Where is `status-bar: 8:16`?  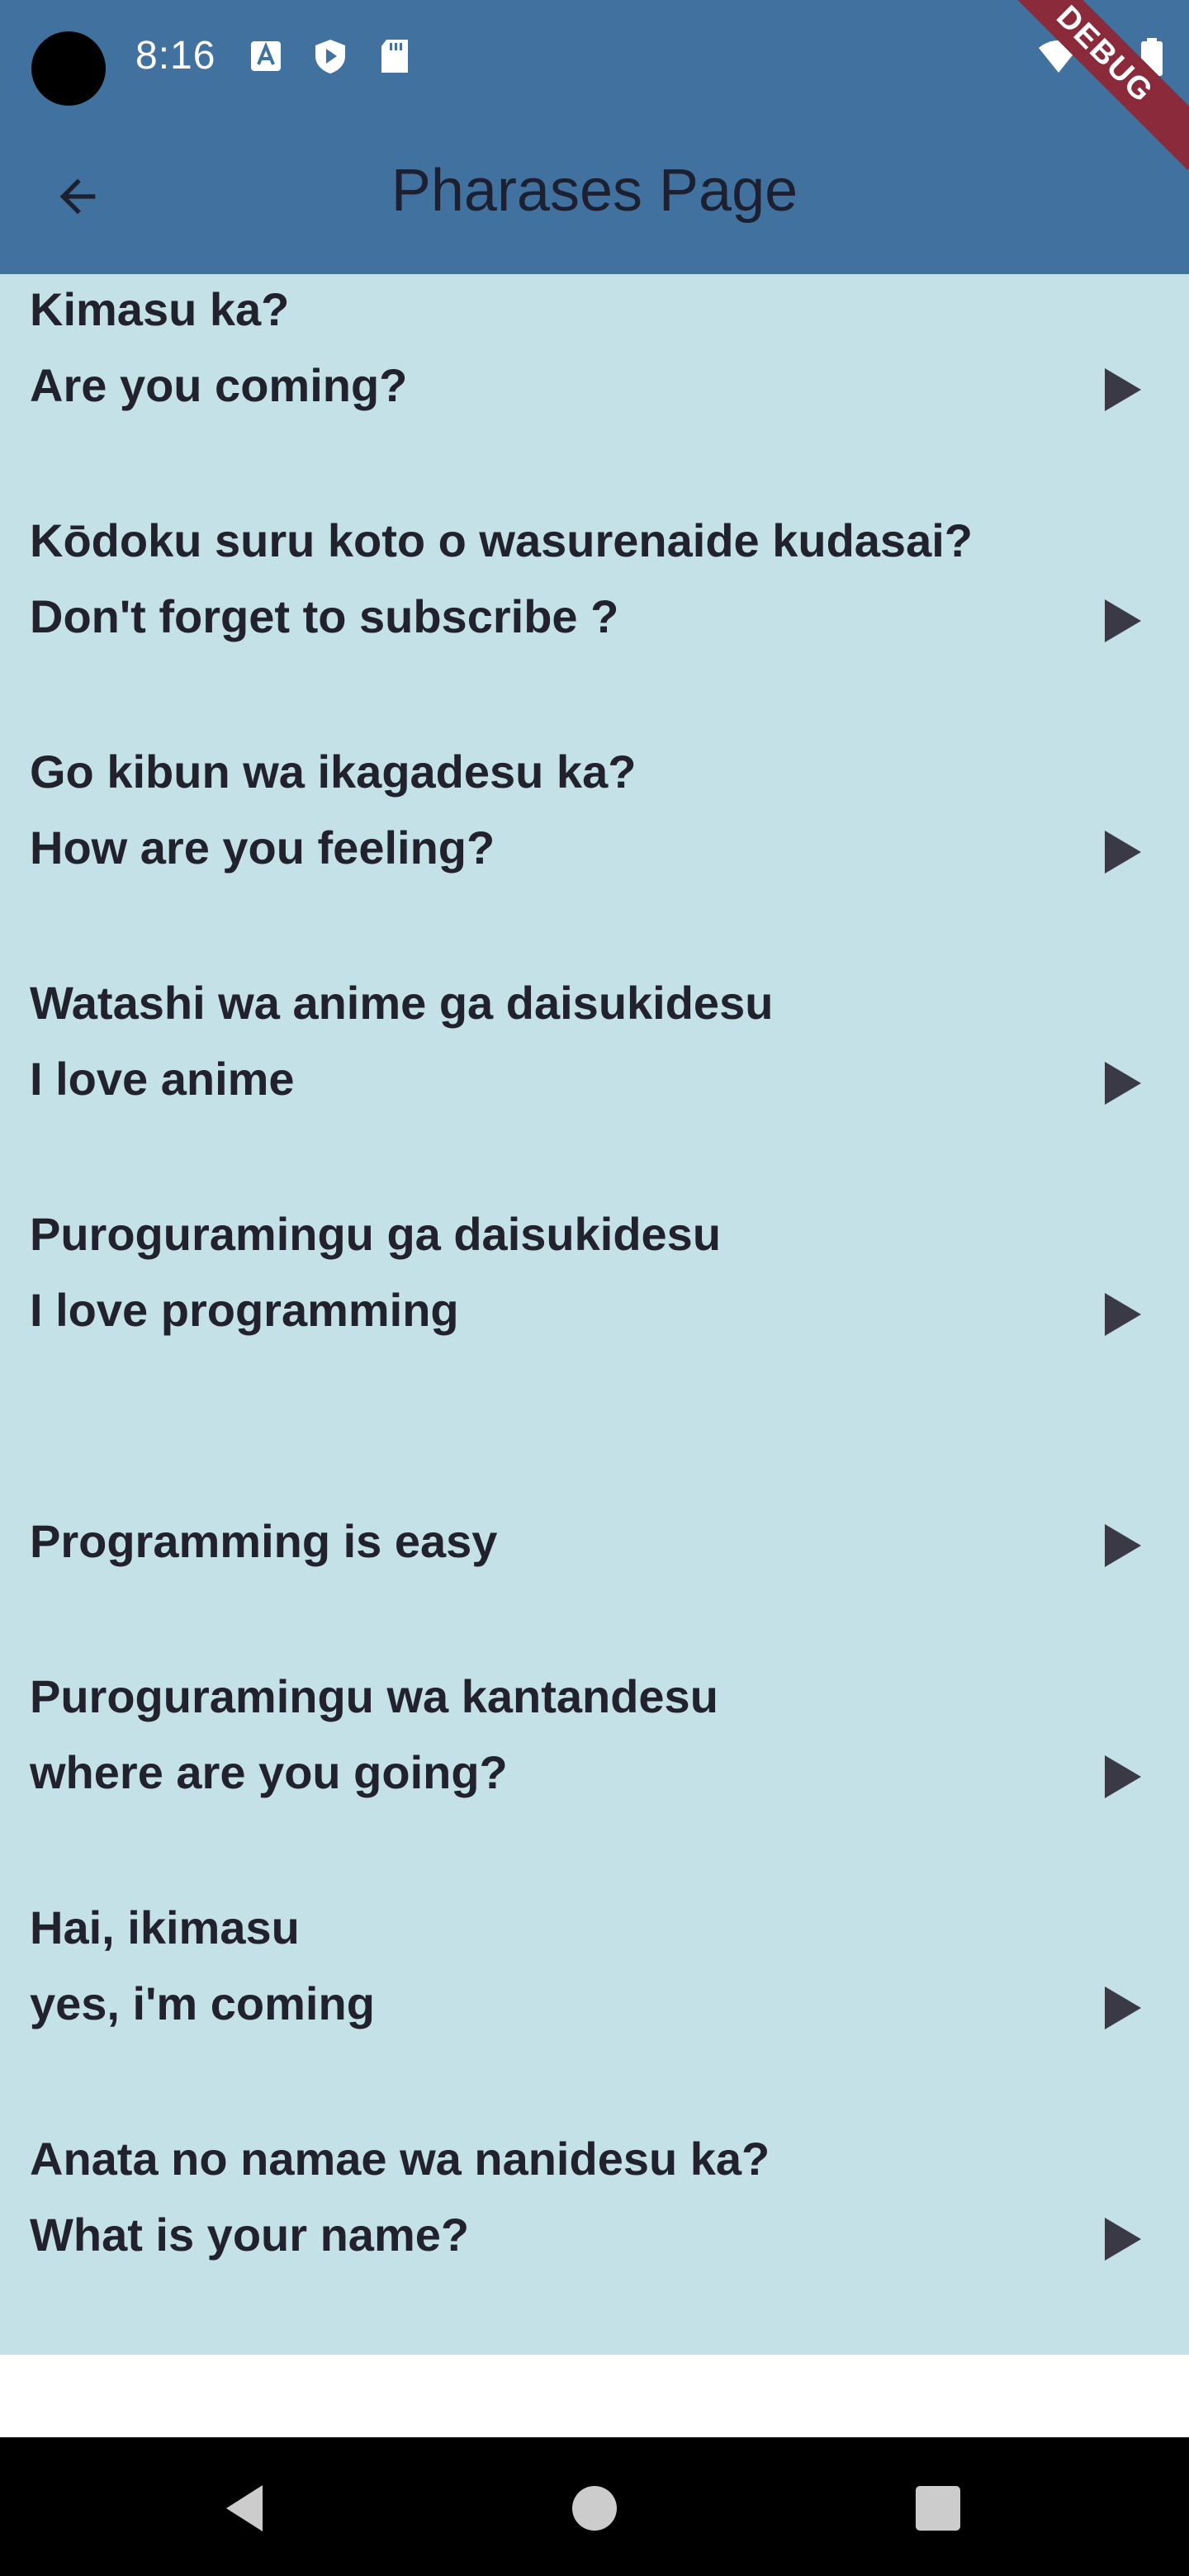 status-bar: 8:16 is located at coordinates (594, 58).